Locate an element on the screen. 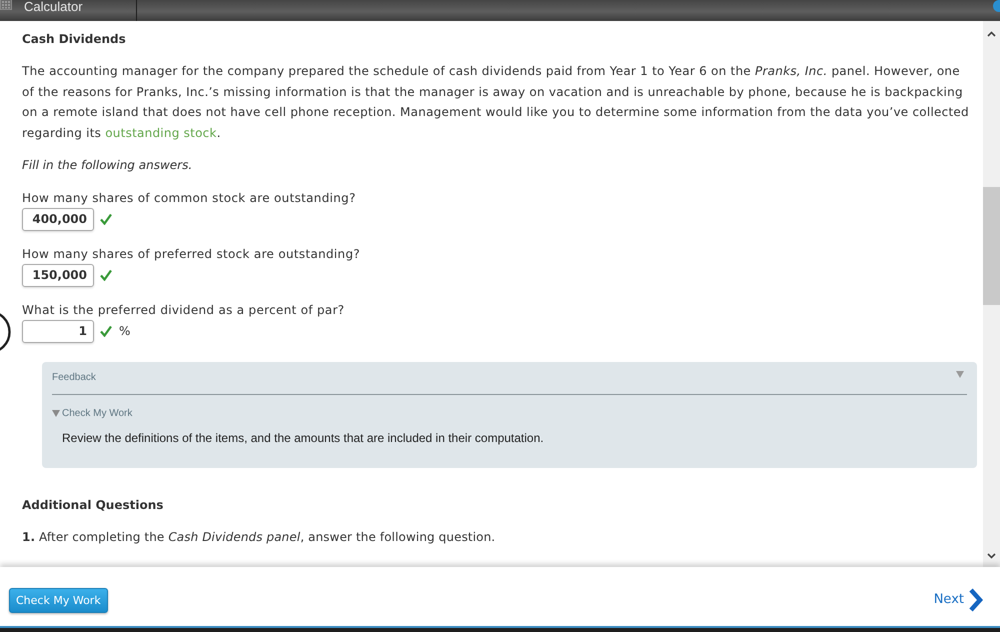 The width and height of the screenshot is (1000, 632). intro-paragraph: The accounting manager for the company prepared the schedule of cash dividends paid from Year 1 to Year 6 on the Pranks, Inc. panel. However, one of the reasons for Pranks, Inc.’s missing information is that the manager is away on vacation and is unreachable by phone, because he is backpacking on a remote island that does not have cell phone reception. Management would like you to determine some information from the data you’ve collected regarding its outstanding stock. is located at coordinates (496, 102).